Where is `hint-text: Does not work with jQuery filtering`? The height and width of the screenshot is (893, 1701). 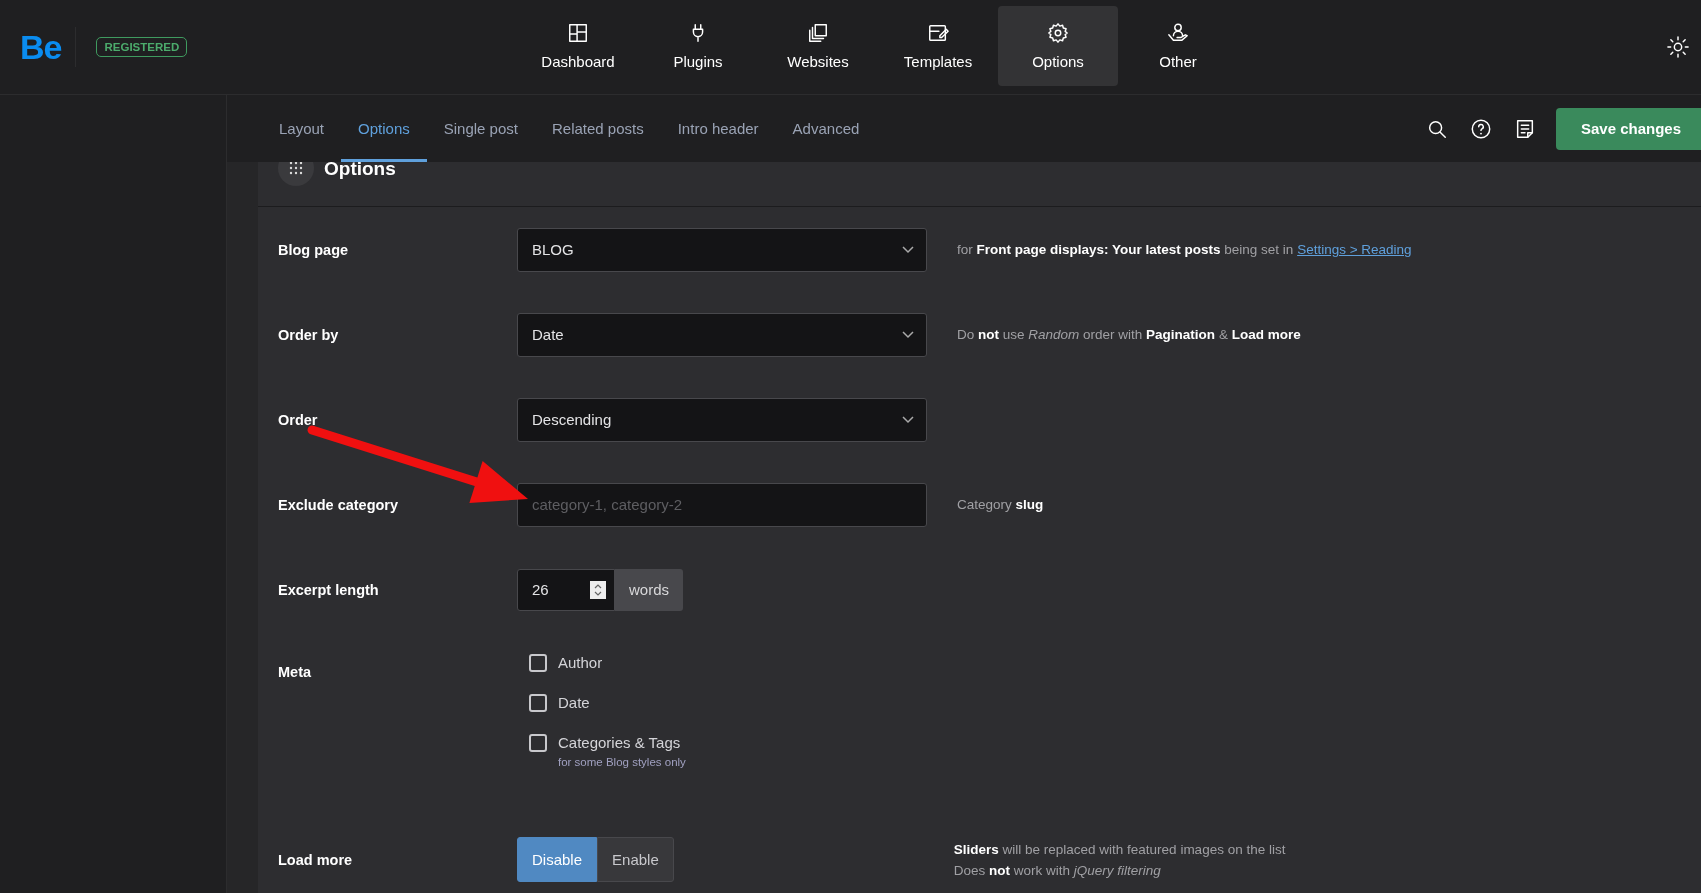
hint-text: Does not work with jQuery filtering is located at coordinates (1057, 870).